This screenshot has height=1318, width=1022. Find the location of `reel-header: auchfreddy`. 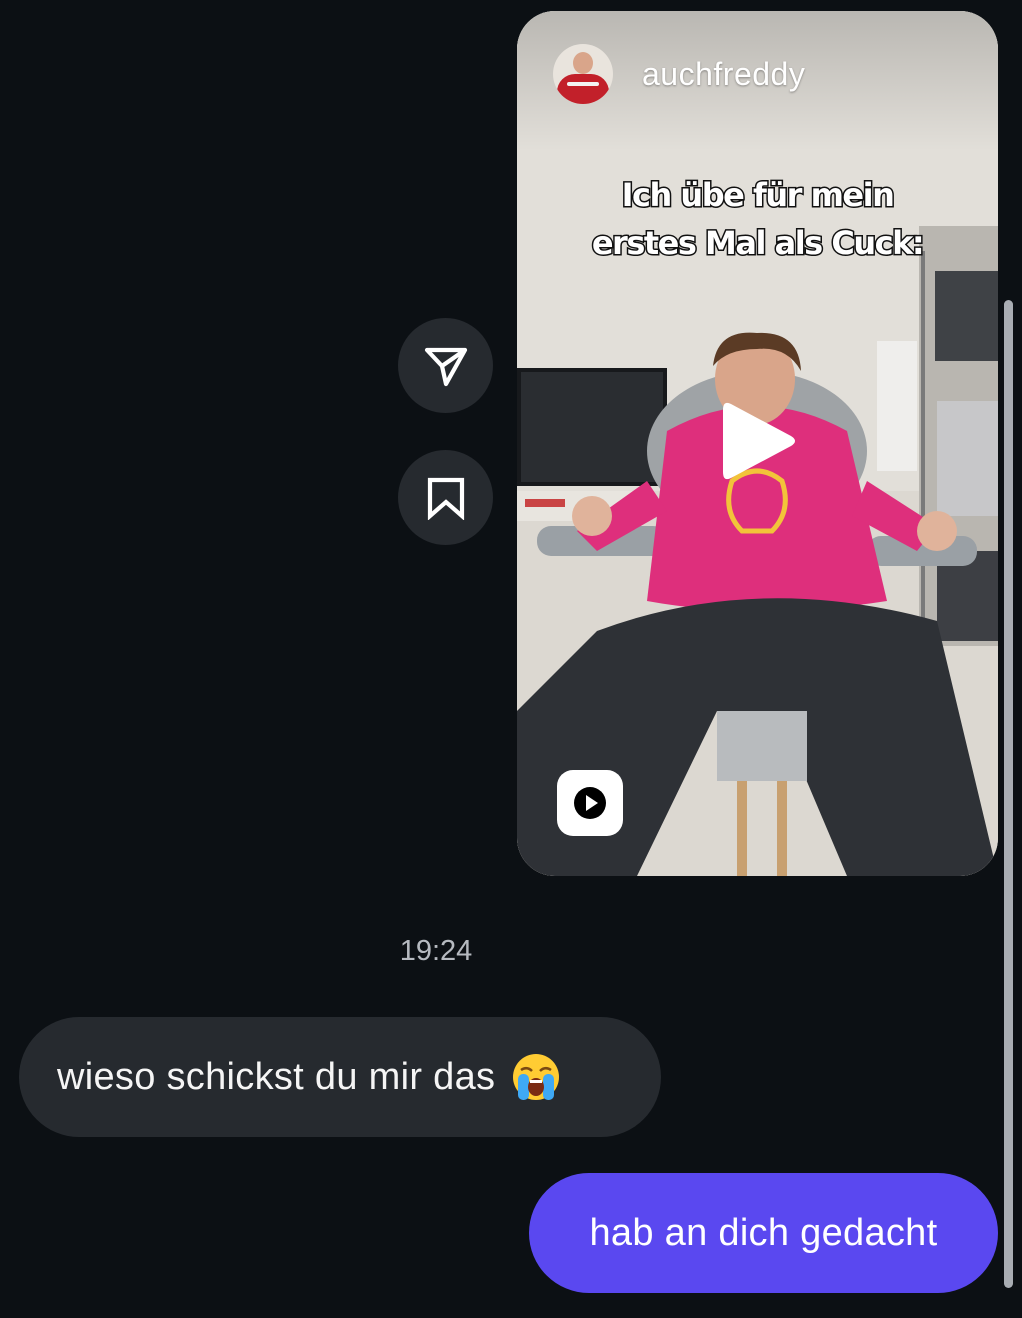

reel-header: auchfreddy is located at coordinates (679, 74).